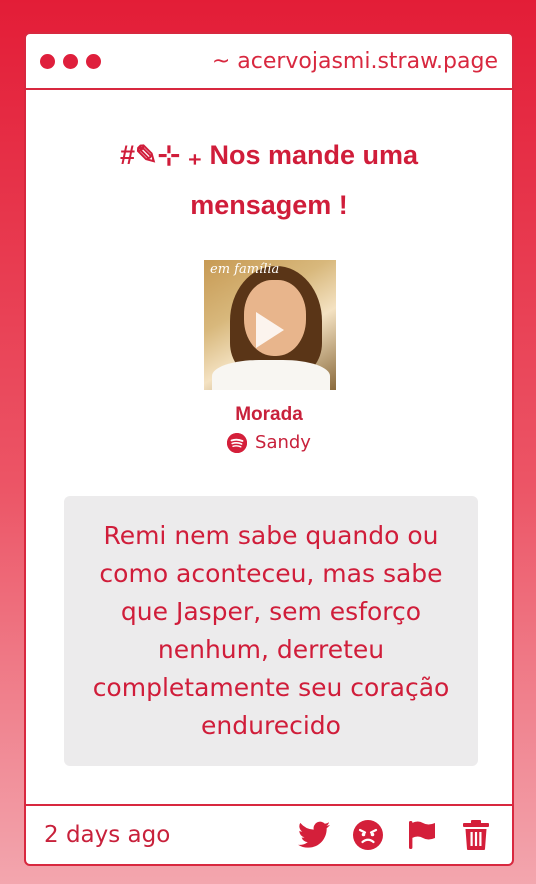 The width and height of the screenshot is (536, 884). What do you see at coordinates (237, 442) in the screenshot?
I see `spotify-icon` at bounding box center [237, 442].